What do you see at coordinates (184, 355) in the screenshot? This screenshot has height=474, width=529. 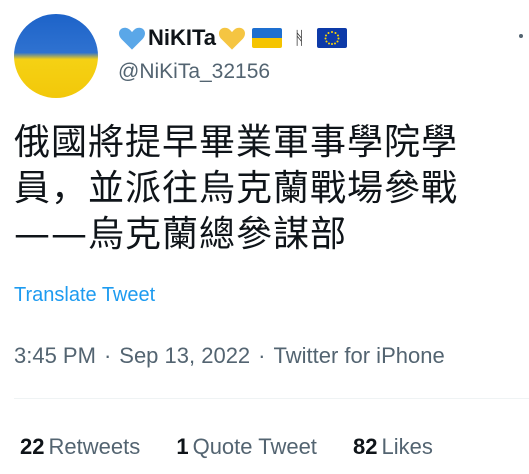 I see `tweet-date: Sep 13, 2022` at bounding box center [184, 355].